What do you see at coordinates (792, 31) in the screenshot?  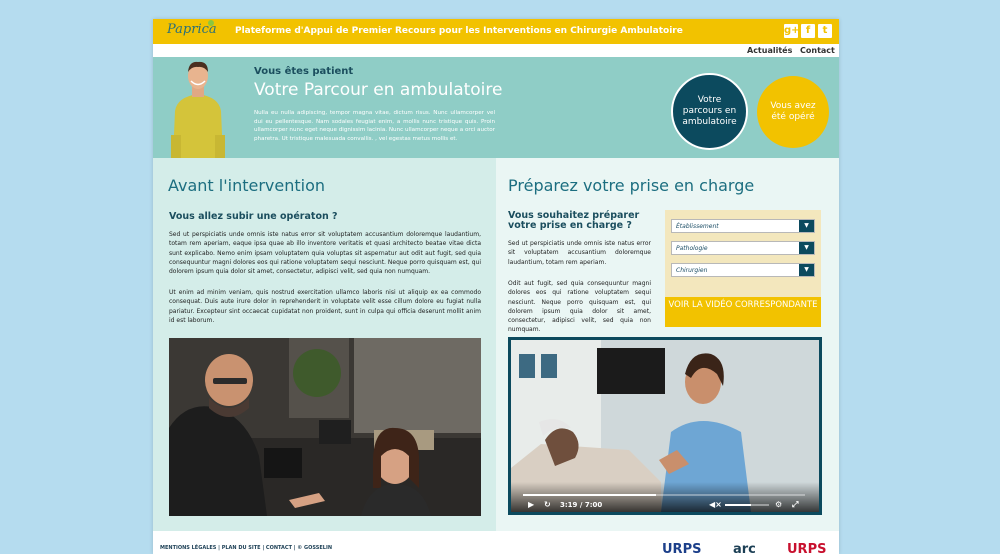 I see `google-plus-icon: g+` at bounding box center [792, 31].